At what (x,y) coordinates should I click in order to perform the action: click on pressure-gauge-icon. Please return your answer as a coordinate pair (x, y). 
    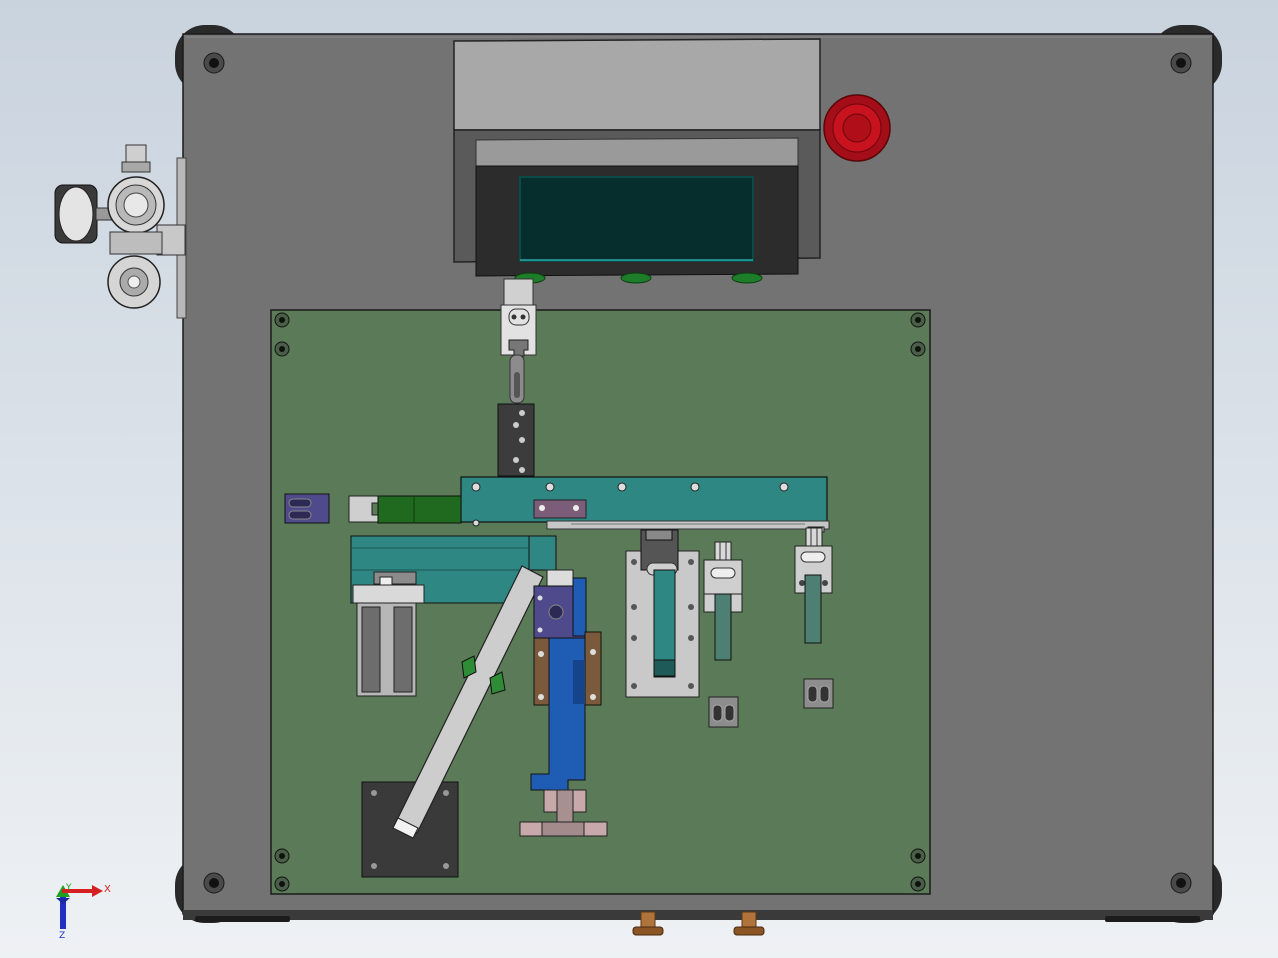
    Looking at the image, I should click on (84, 214).